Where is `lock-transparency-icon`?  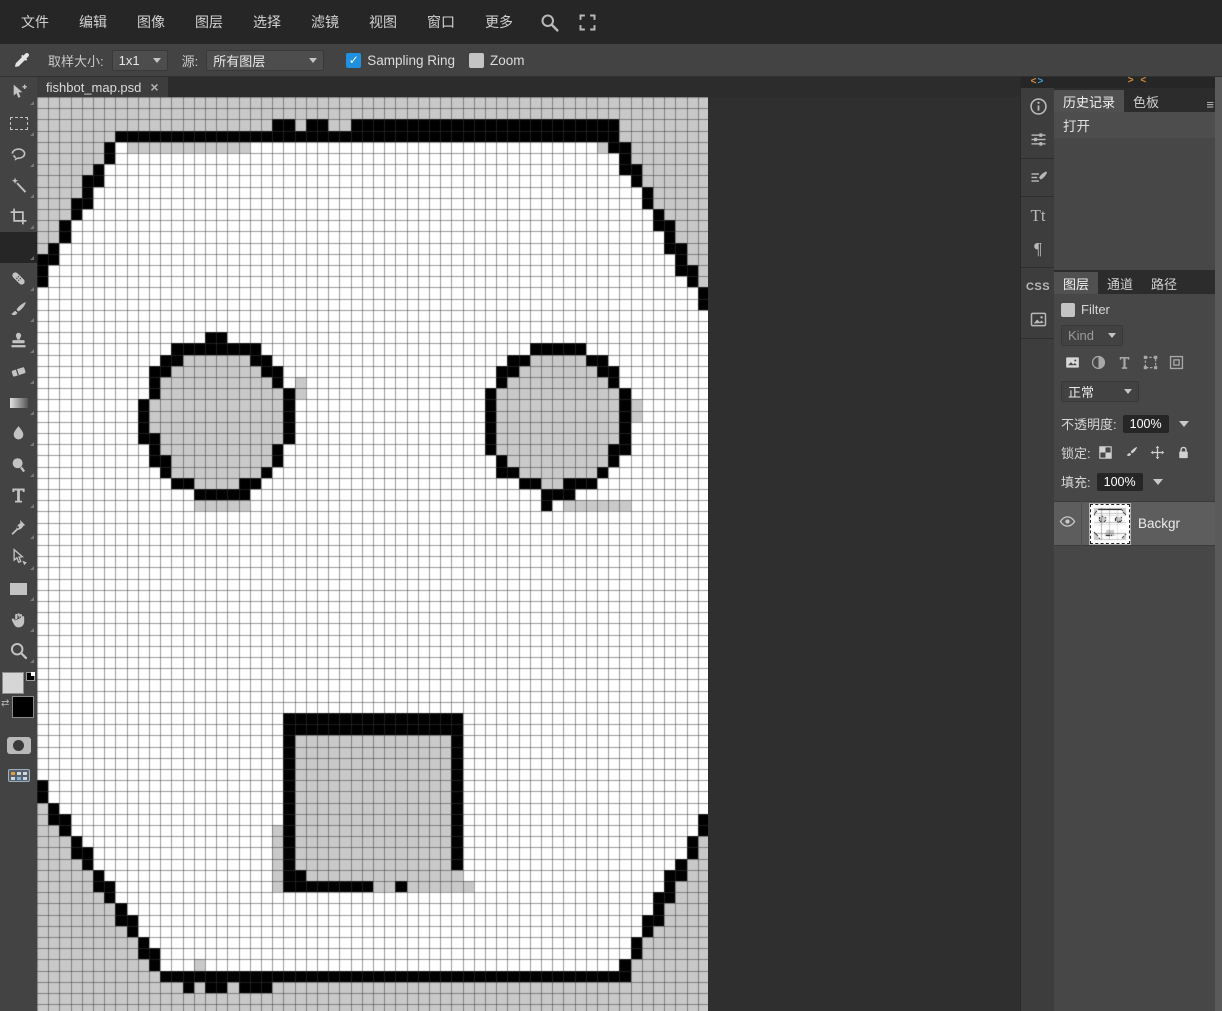
lock-transparency-icon is located at coordinates (1105, 452).